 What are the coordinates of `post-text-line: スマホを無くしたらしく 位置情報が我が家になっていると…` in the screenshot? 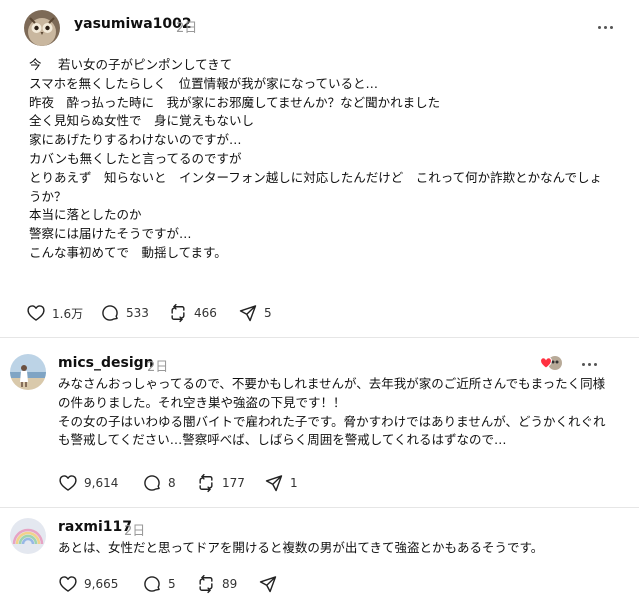 It's located at (204, 83).